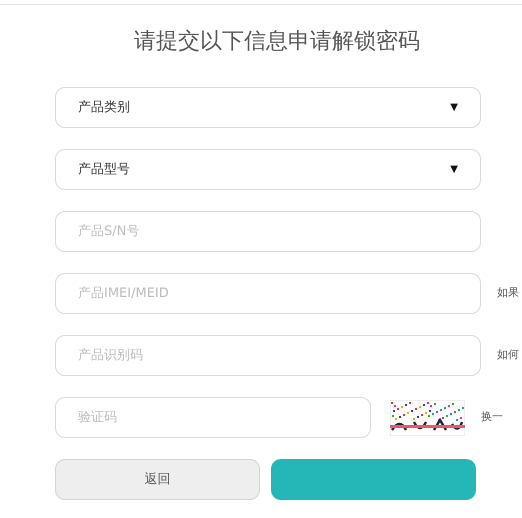 This screenshot has height=518, width=522. What do you see at coordinates (427, 418) in the screenshot?
I see `captcha-drawing` at bounding box center [427, 418].